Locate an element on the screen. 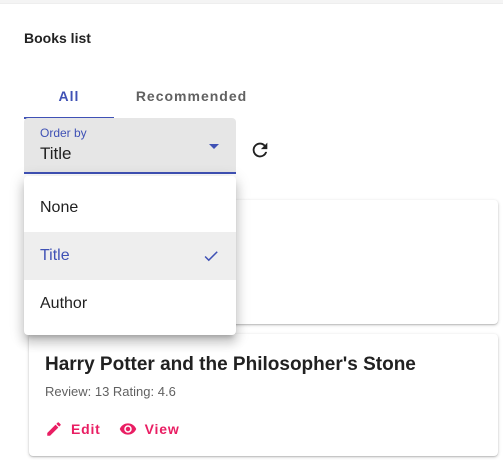 Image resolution: width=503 pixels, height=460 pixels. menu-item-author: Author is located at coordinates (130, 304).